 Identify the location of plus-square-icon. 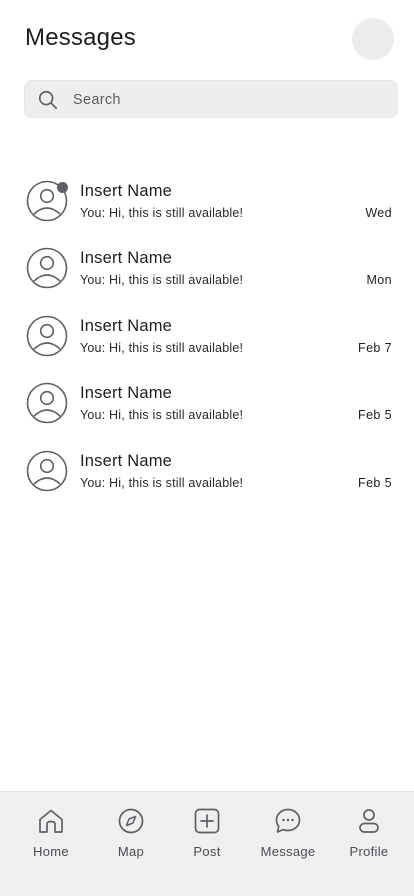
(207, 821).